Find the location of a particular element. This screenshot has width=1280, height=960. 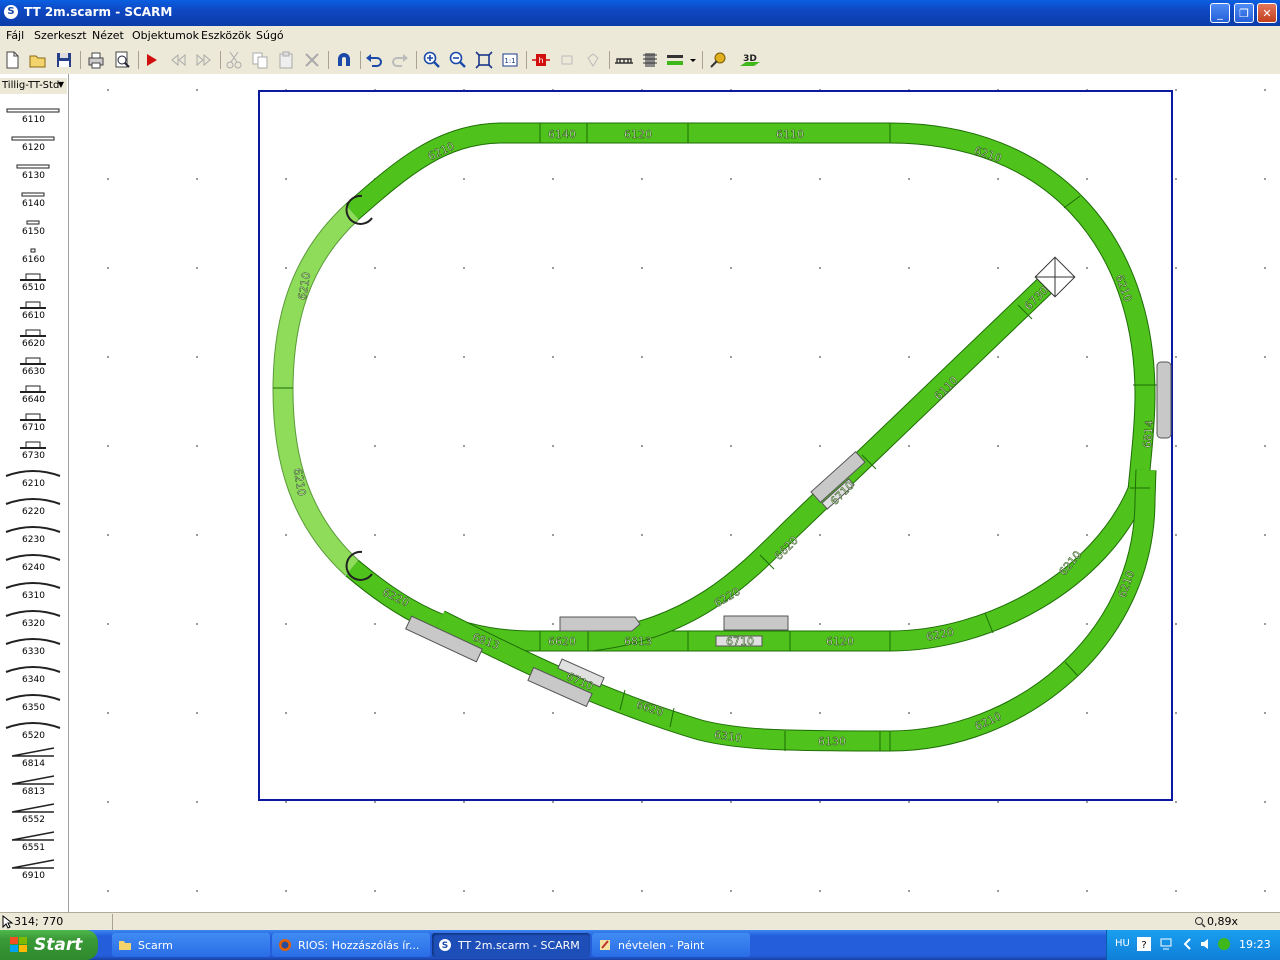

print-preview-icon is located at coordinates (122, 60).